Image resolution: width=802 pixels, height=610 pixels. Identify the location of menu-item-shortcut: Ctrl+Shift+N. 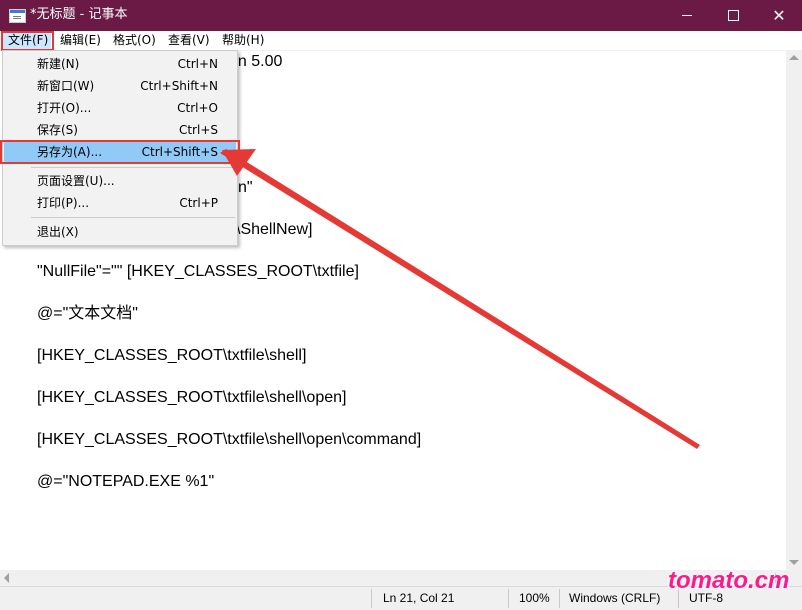
(179, 86).